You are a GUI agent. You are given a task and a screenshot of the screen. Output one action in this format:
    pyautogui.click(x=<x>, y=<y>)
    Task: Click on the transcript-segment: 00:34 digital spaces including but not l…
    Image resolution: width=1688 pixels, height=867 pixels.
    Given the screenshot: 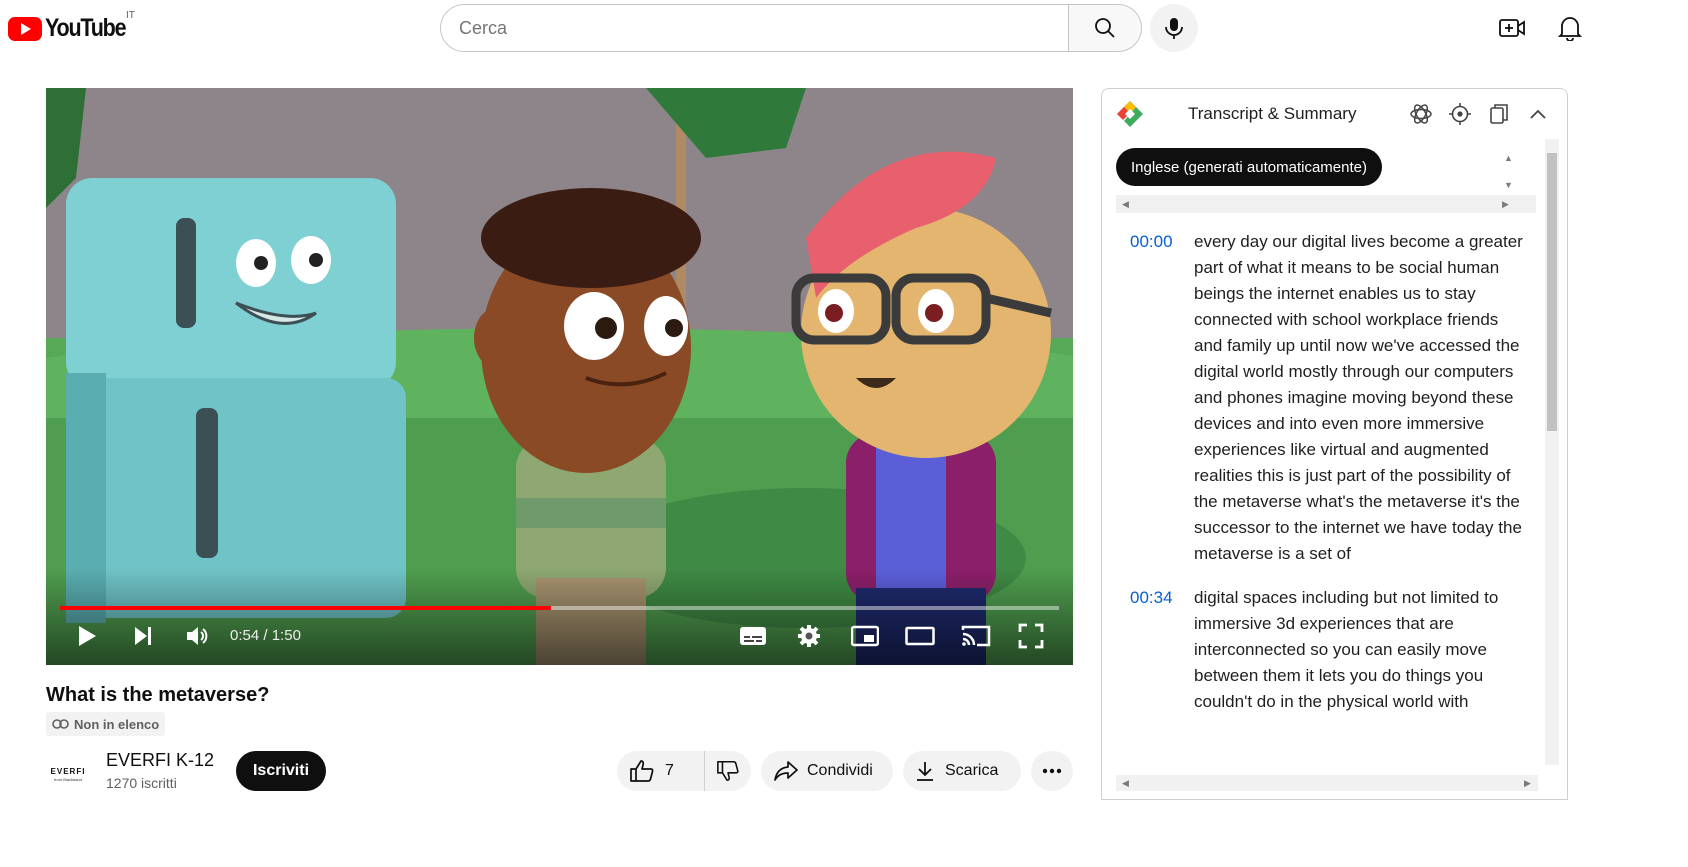 What is the action you would take?
    pyautogui.click(x=1321, y=650)
    